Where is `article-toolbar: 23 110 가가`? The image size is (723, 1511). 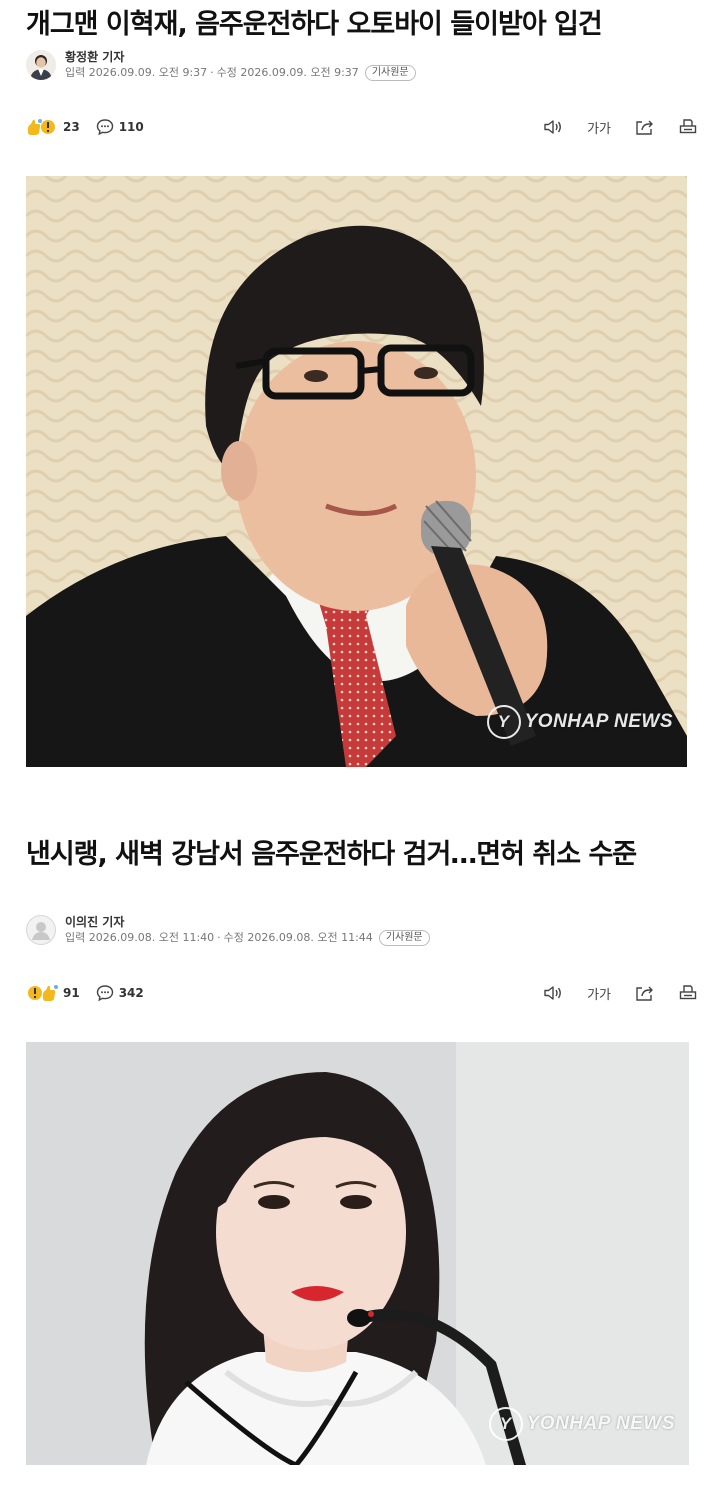
article-toolbar: 23 110 가가 is located at coordinates (361, 127).